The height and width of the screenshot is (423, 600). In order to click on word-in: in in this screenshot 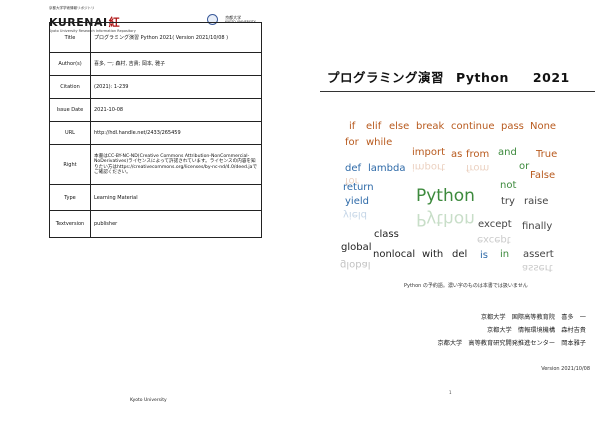, I will do `click(505, 254)`.